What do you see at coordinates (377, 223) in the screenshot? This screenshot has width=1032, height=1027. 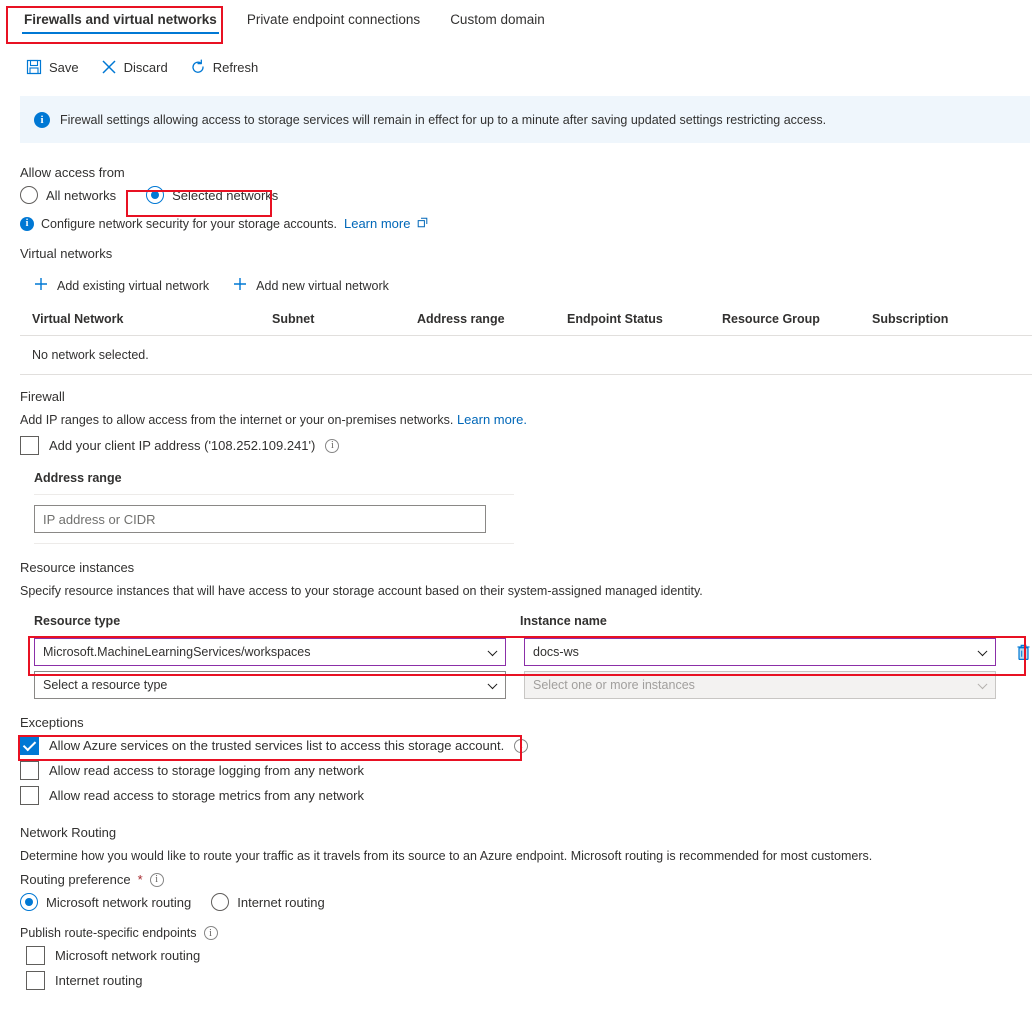 I see `learn-more-link: Learn more` at bounding box center [377, 223].